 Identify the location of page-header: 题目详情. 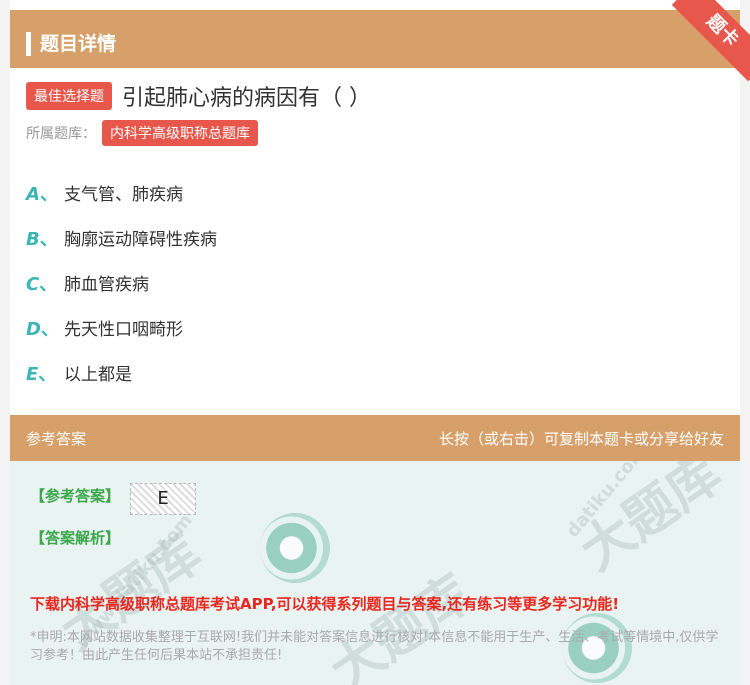
(375, 39).